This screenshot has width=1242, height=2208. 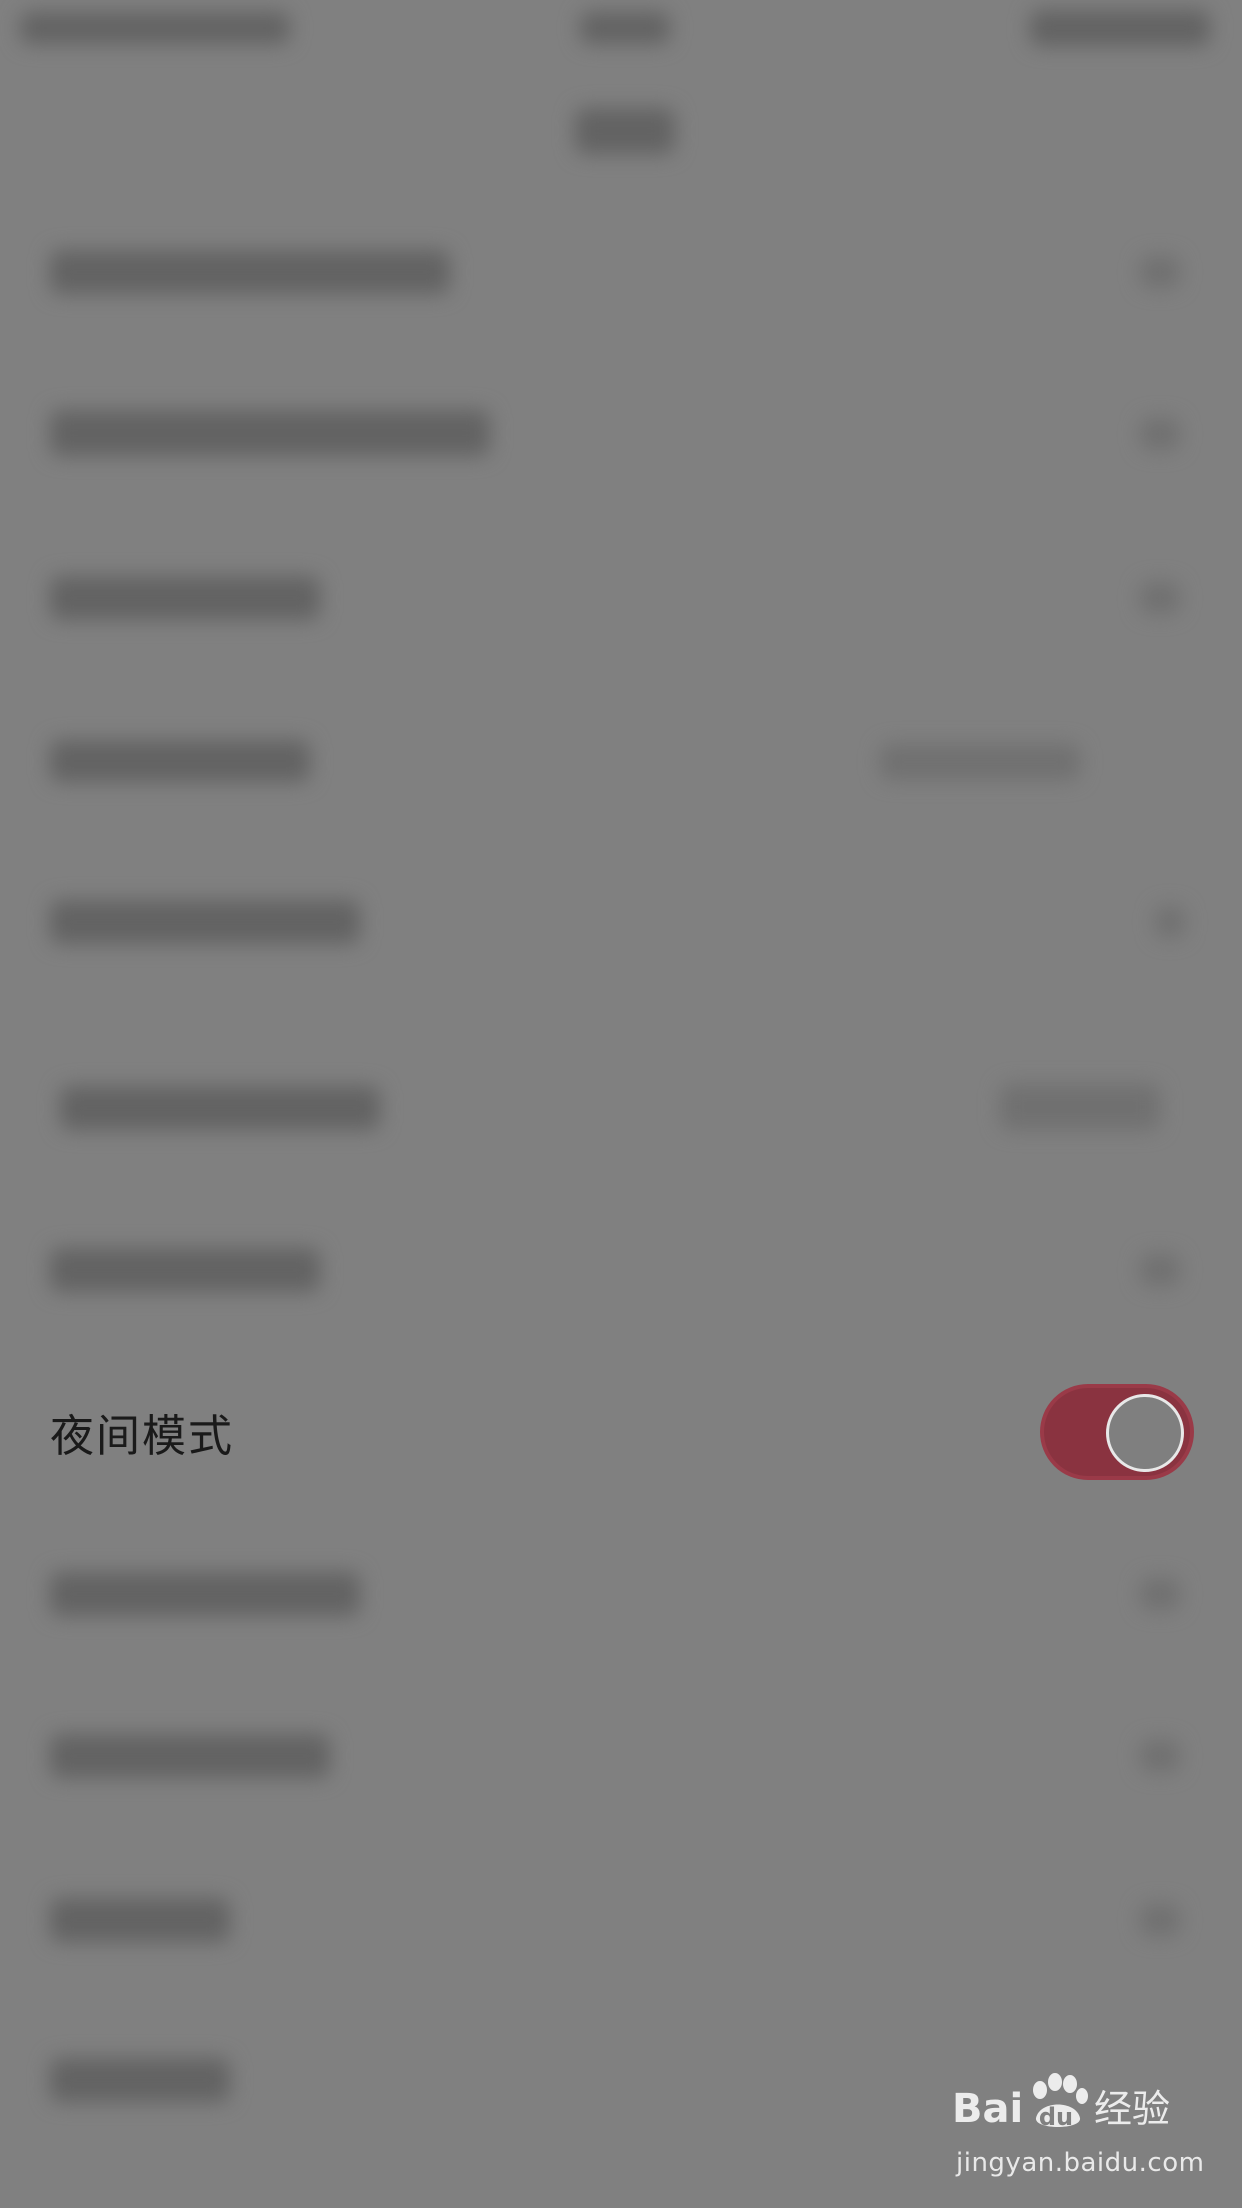 What do you see at coordinates (1080, 2163) in the screenshot?
I see `watermark-url: jingyan.baidu.com` at bounding box center [1080, 2163].